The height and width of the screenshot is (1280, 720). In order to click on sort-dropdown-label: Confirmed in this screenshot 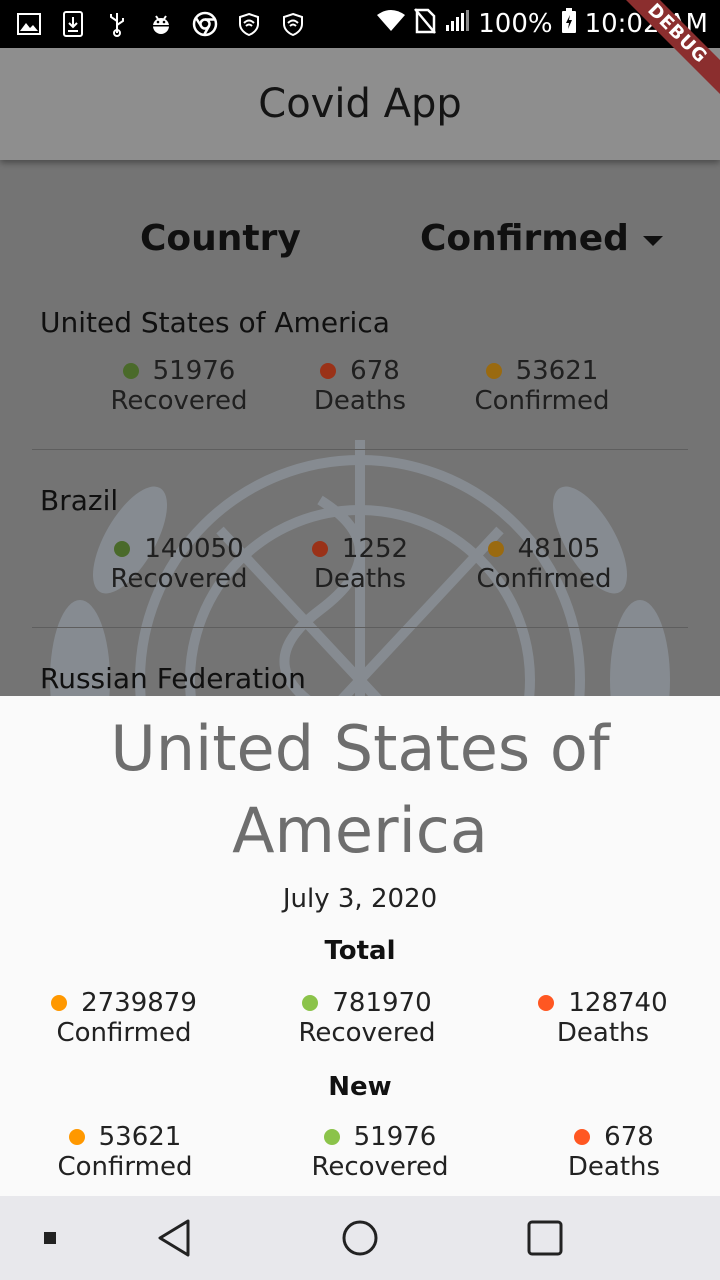, I will do `click(524, 238)`.